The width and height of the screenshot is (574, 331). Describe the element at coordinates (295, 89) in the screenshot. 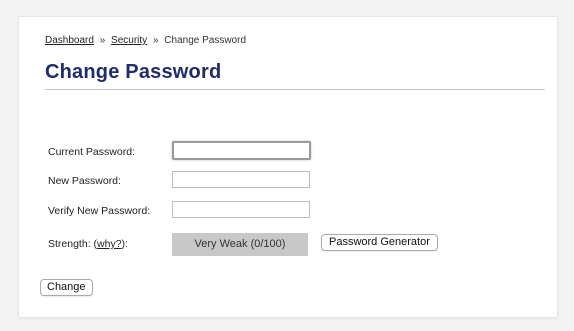

I see `title-divider` at that location.